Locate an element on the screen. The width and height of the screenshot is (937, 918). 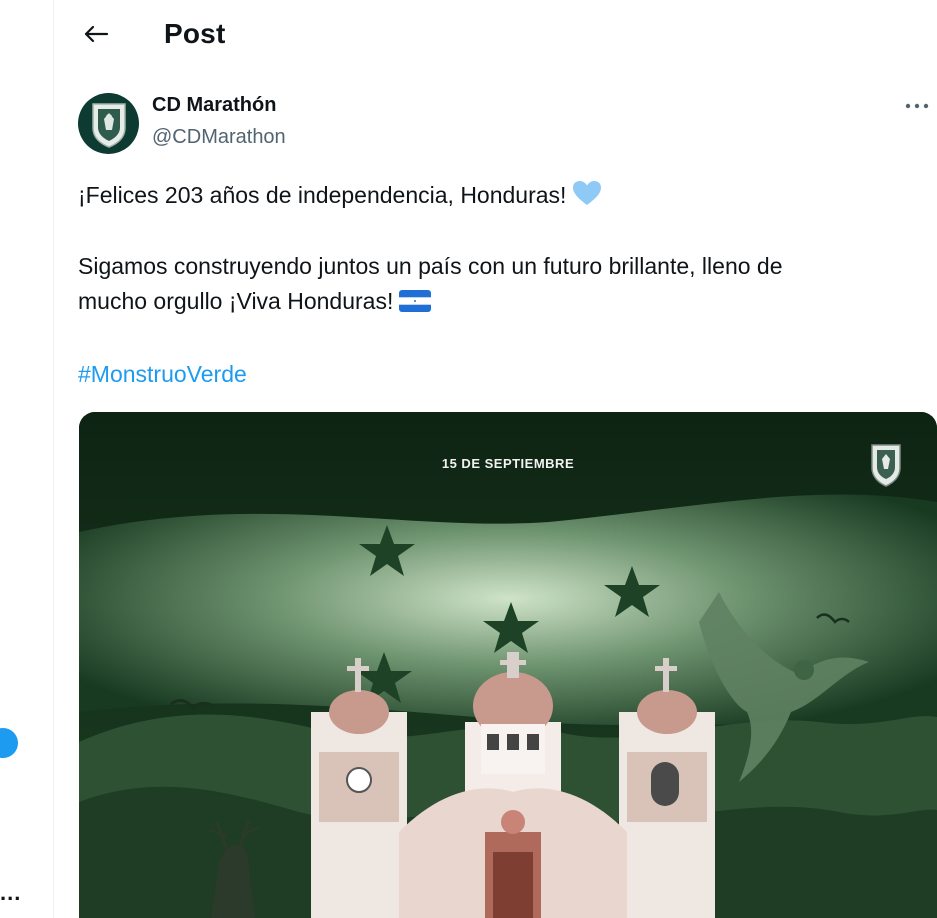
rail-post-button is located at coordinates (9, 743).